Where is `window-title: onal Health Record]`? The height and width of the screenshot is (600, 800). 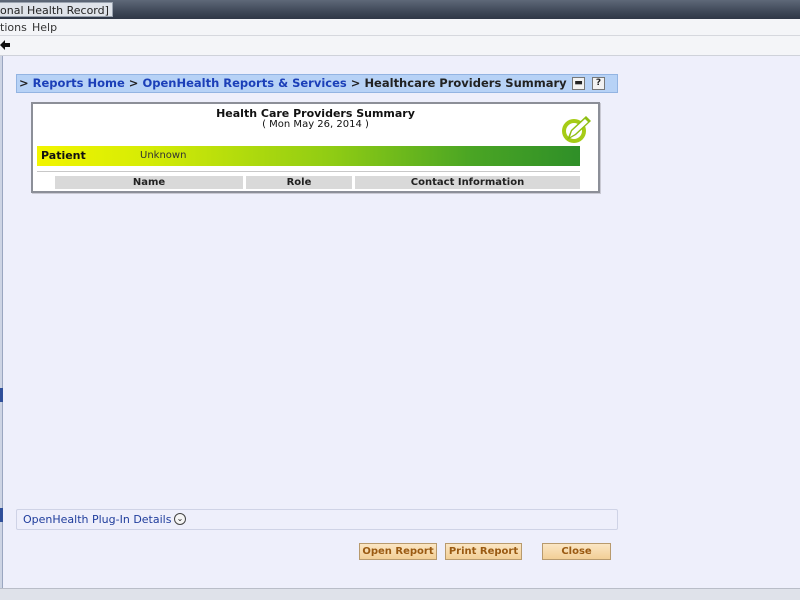
window-title: onal Health Record] is located at coordinates (56, 9).